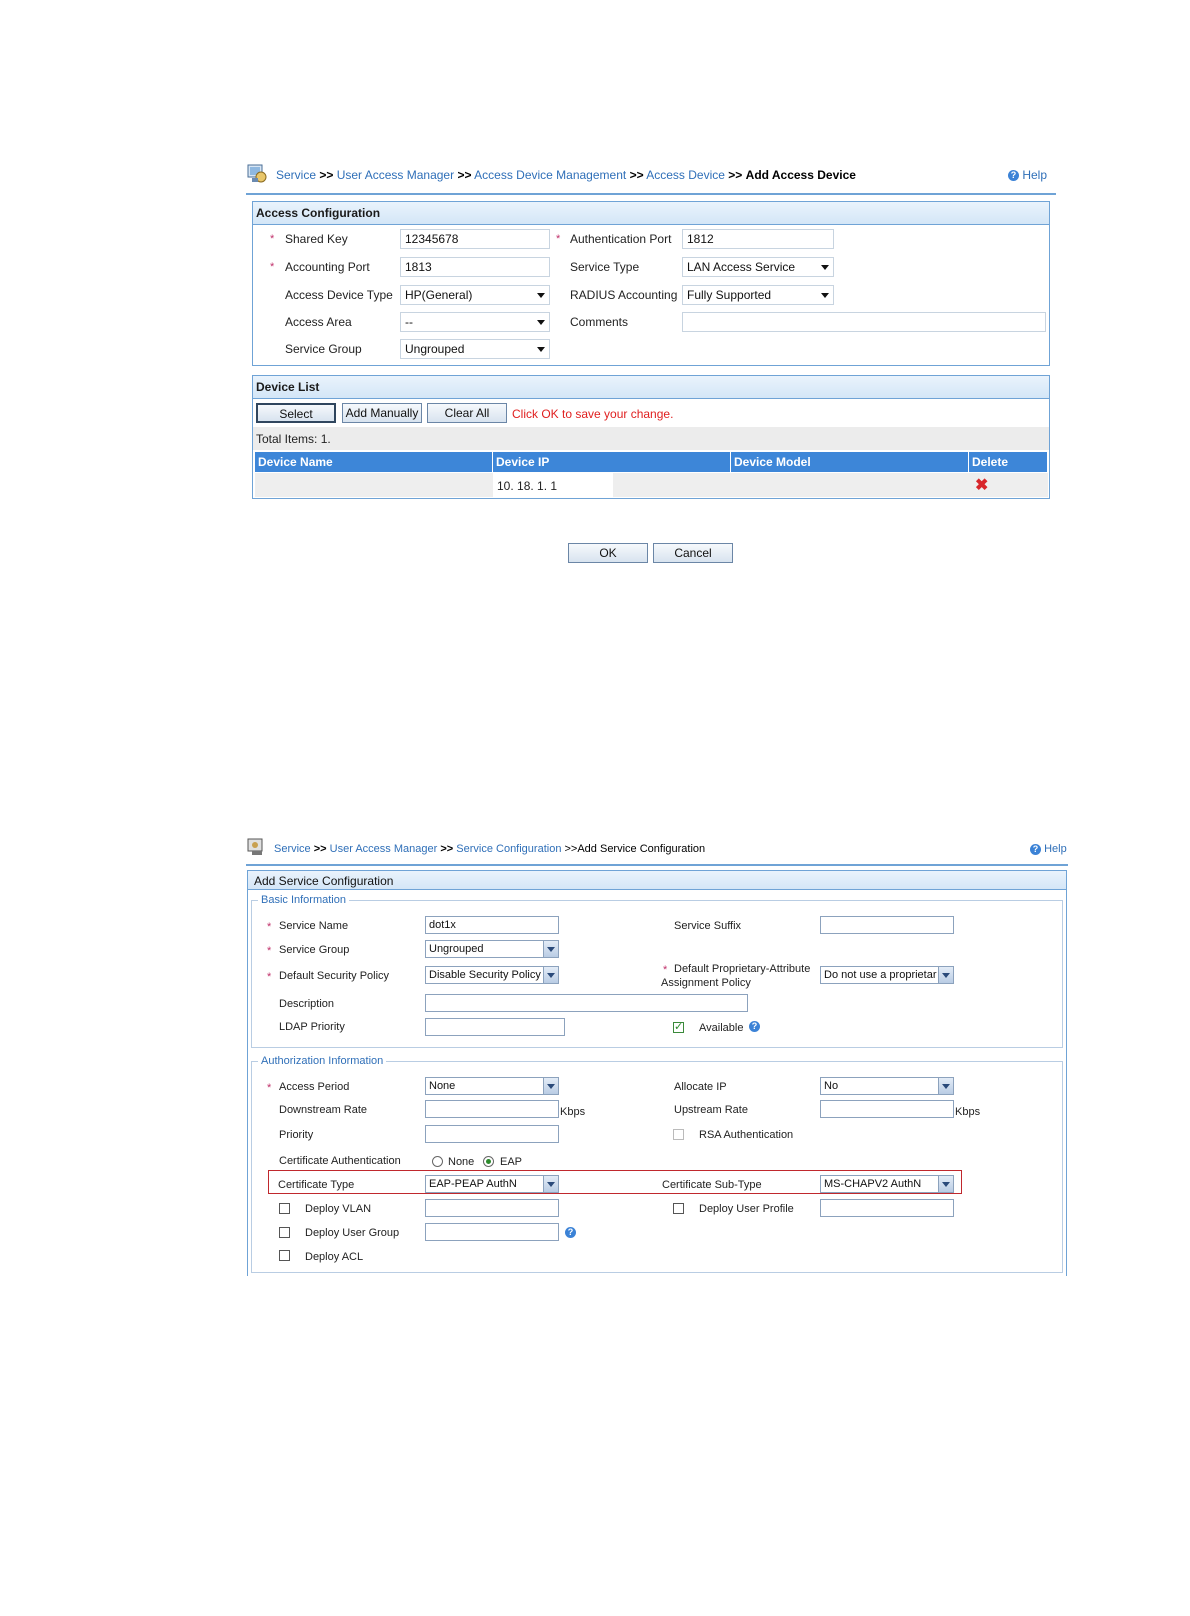 This screenshot has height=1616, width=1190. What do you see at coordinates (685, 175) in the screenshot?
I see `breadcrumb-access-device: Access Device` at bounding box center [685, 175].